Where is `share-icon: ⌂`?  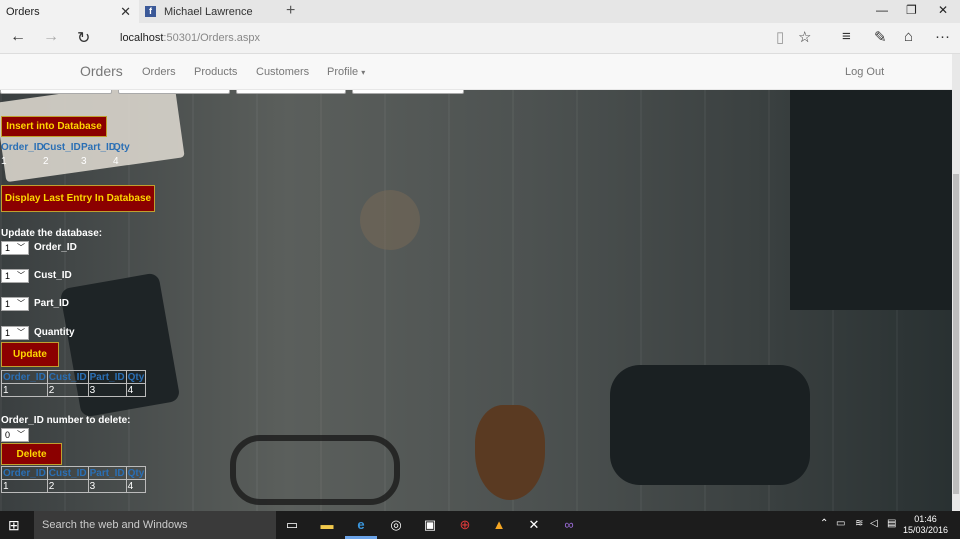 share-icon: ⌂ is located at coordinates (908, 36).